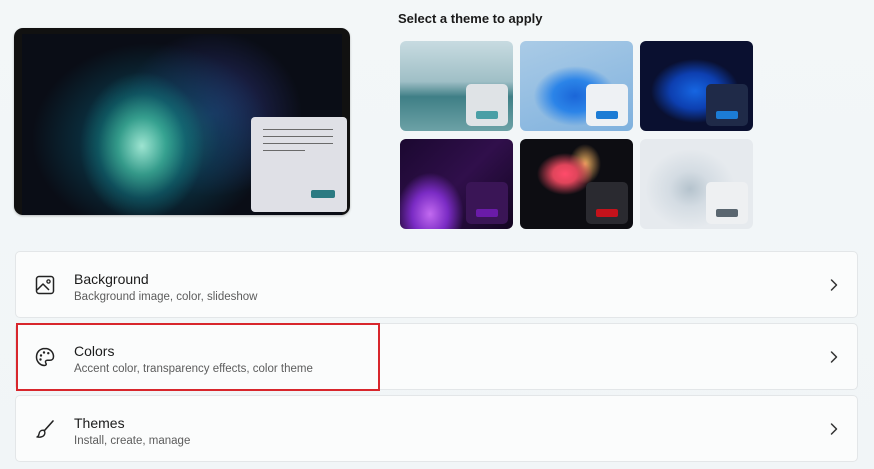 This screenshot has height=469, width=874. Describe the element at coordinates (111, 279) in the screenshot. I see `setting-background-title: Background` at that location.